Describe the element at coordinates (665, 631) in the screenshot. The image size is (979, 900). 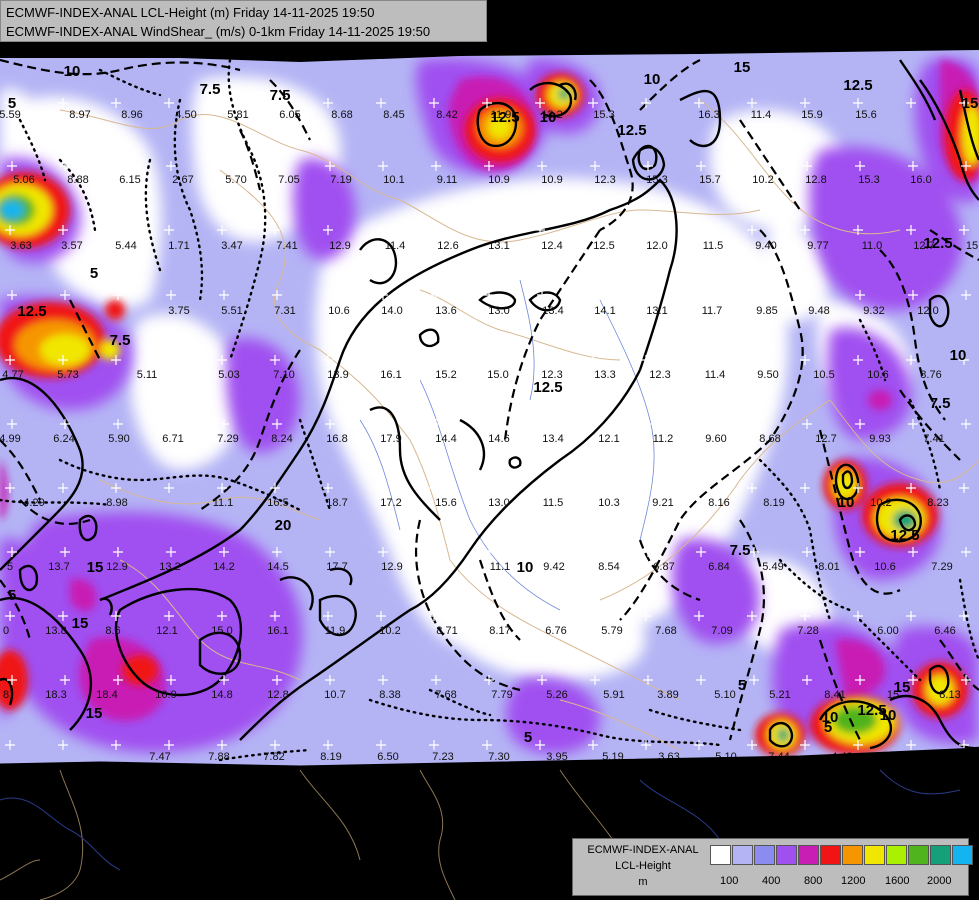
I see `value-label: 7.68` at that location.